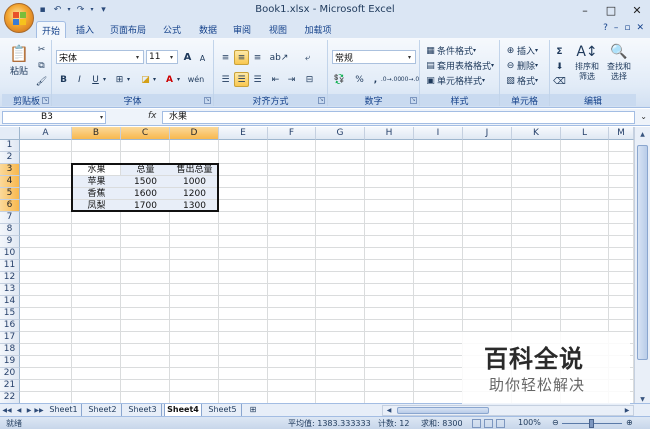  What do you see at coordinates (85, 29) in the screenshot?
I see `tab-insert: 插入` at bounding box center [85, 29].